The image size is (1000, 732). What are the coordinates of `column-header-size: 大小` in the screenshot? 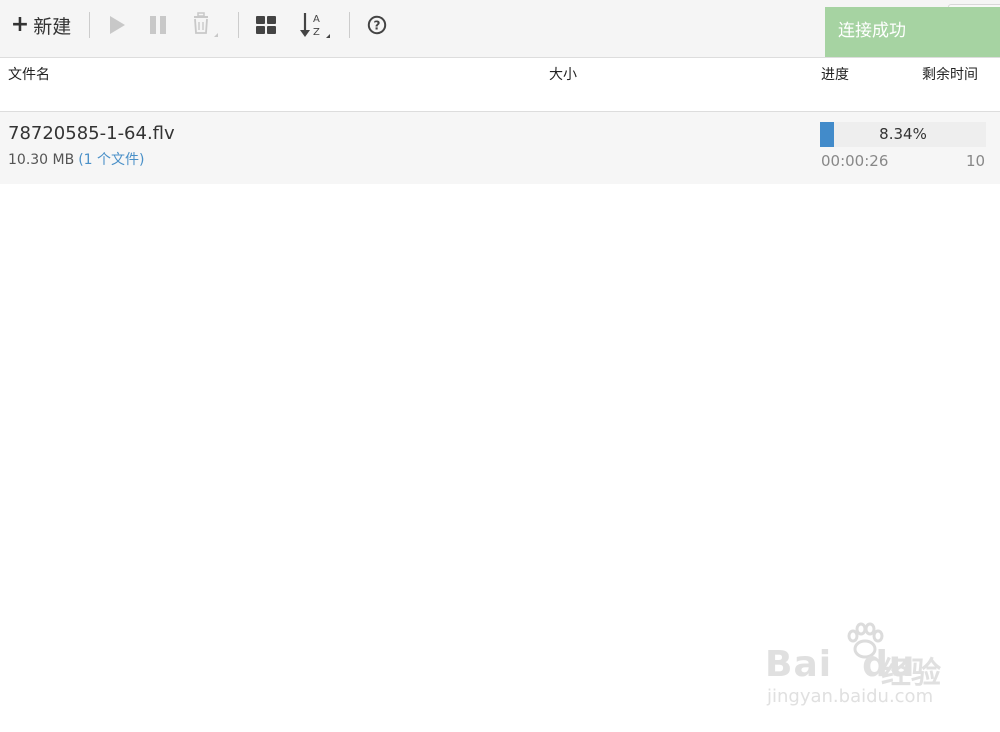 It's located at (563, 74).